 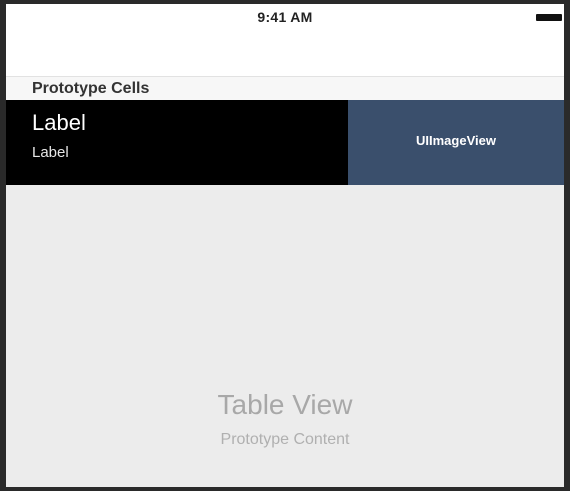 I want to click on status-time: 9:41 AM, so click(x=285, y=17).